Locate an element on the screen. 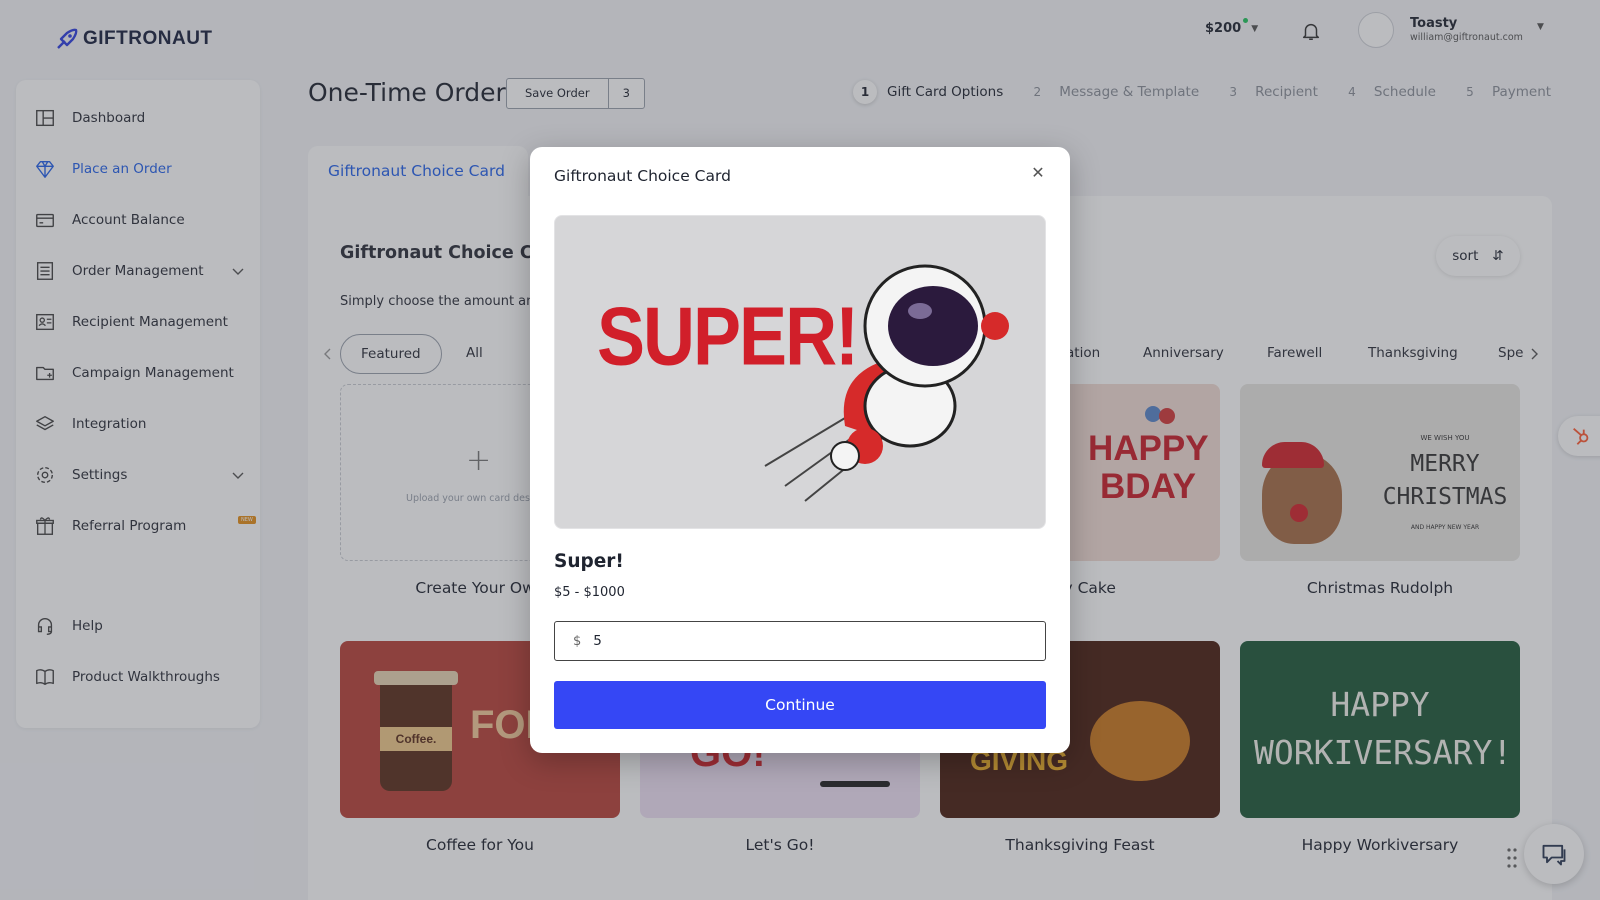  card-preview-image: SUPER! is located at coordinates (800, 372).